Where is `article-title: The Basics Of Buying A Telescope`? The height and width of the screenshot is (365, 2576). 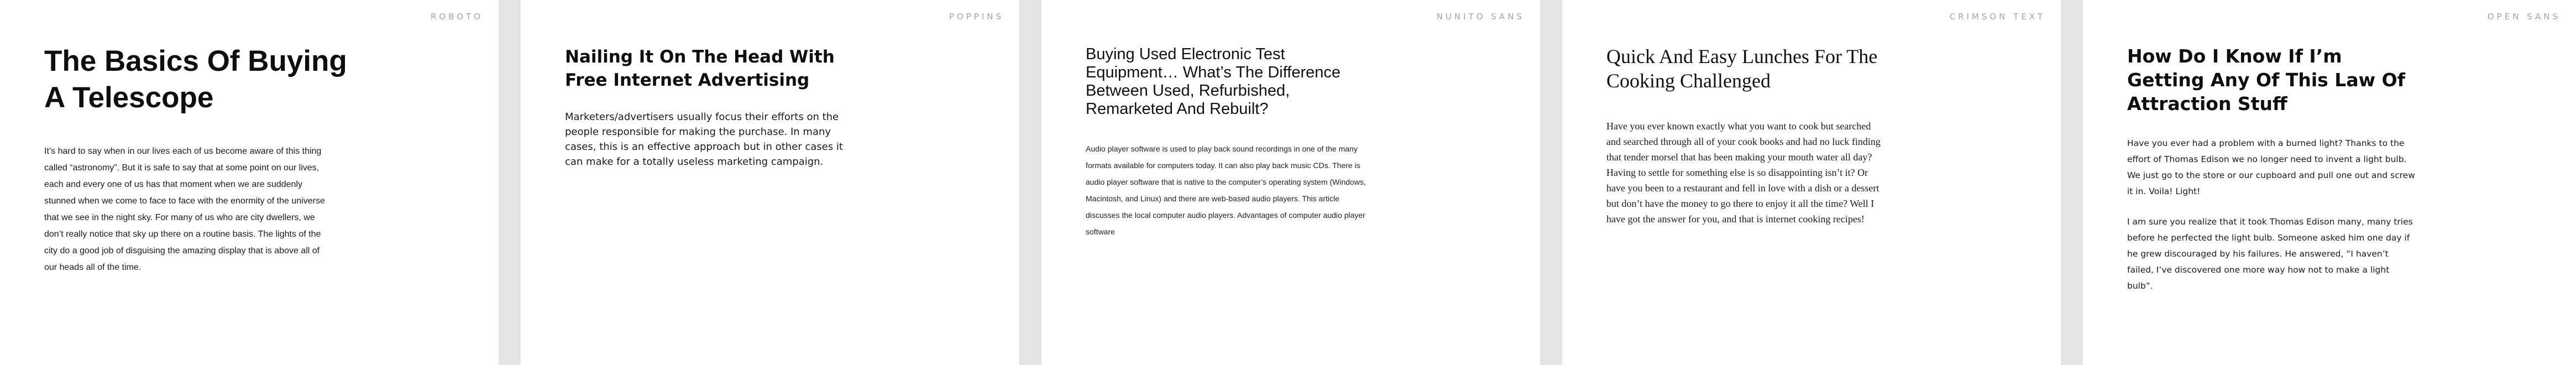
article-title: The Basics Of Buying A Telescope is located at coordinates (195, 79).